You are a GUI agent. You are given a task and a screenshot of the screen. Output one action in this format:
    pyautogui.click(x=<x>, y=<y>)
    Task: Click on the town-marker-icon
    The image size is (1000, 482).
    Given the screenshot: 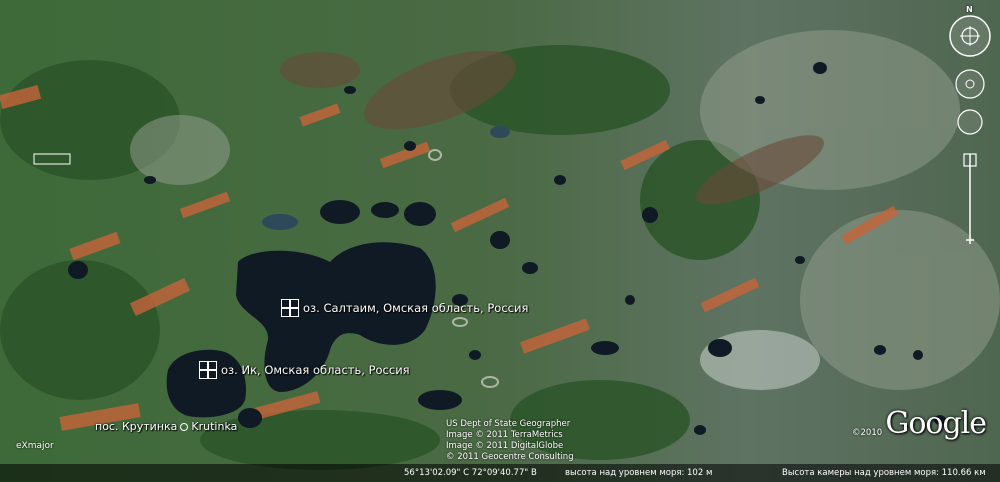 What is the action you would take?
    pyautogui.click(x=184, y=426)
    